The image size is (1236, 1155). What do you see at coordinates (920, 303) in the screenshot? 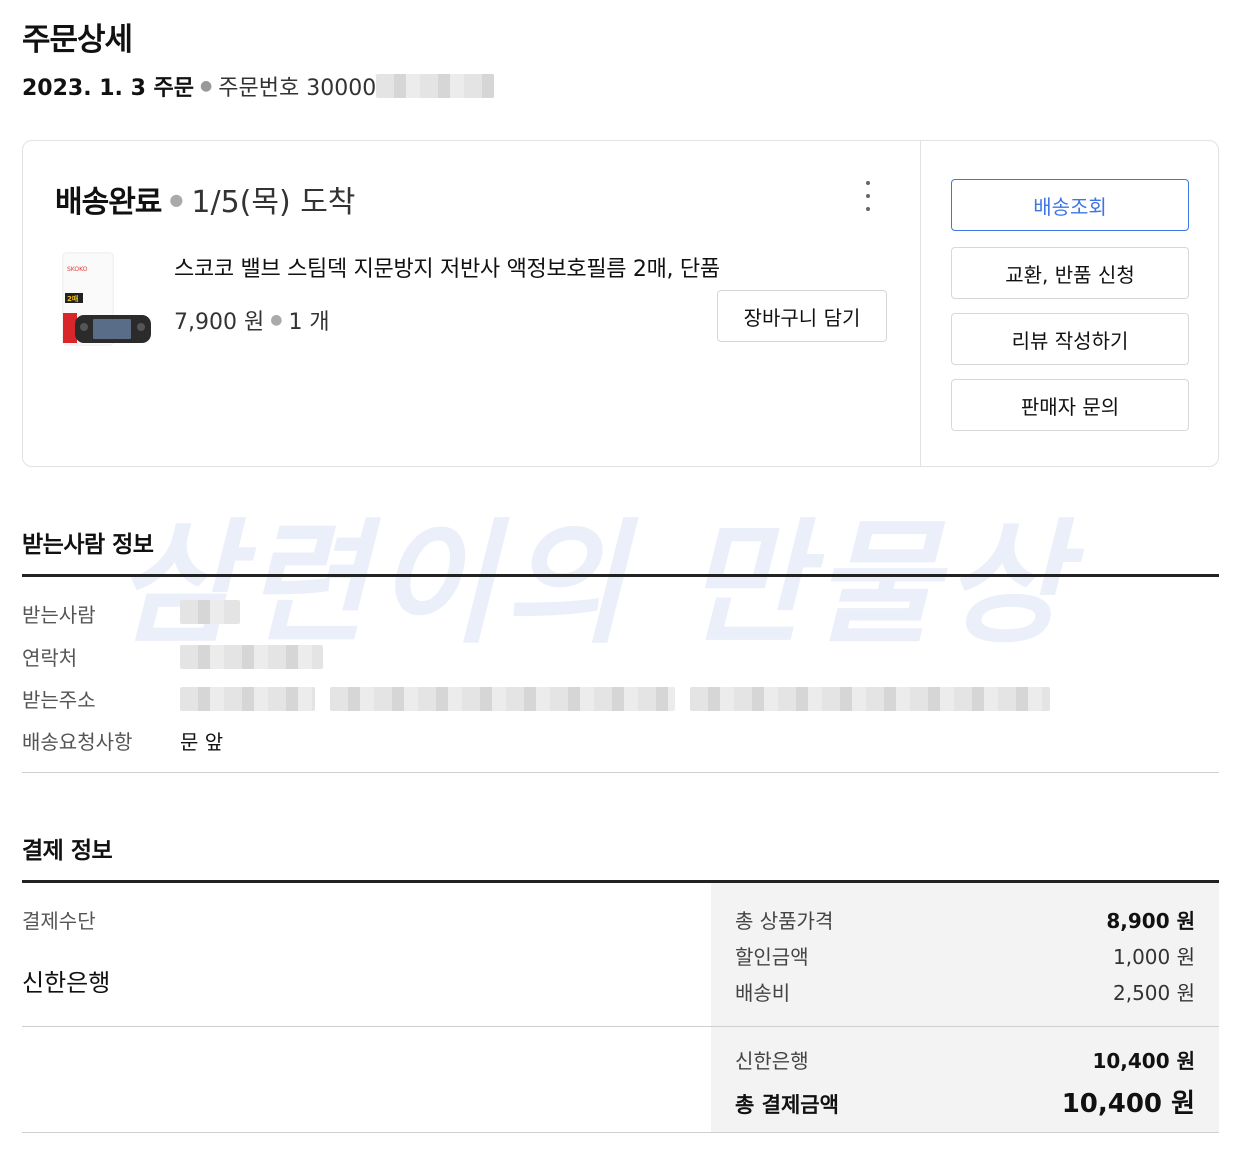
I see `card-divider` at bounding box center [920, 303].